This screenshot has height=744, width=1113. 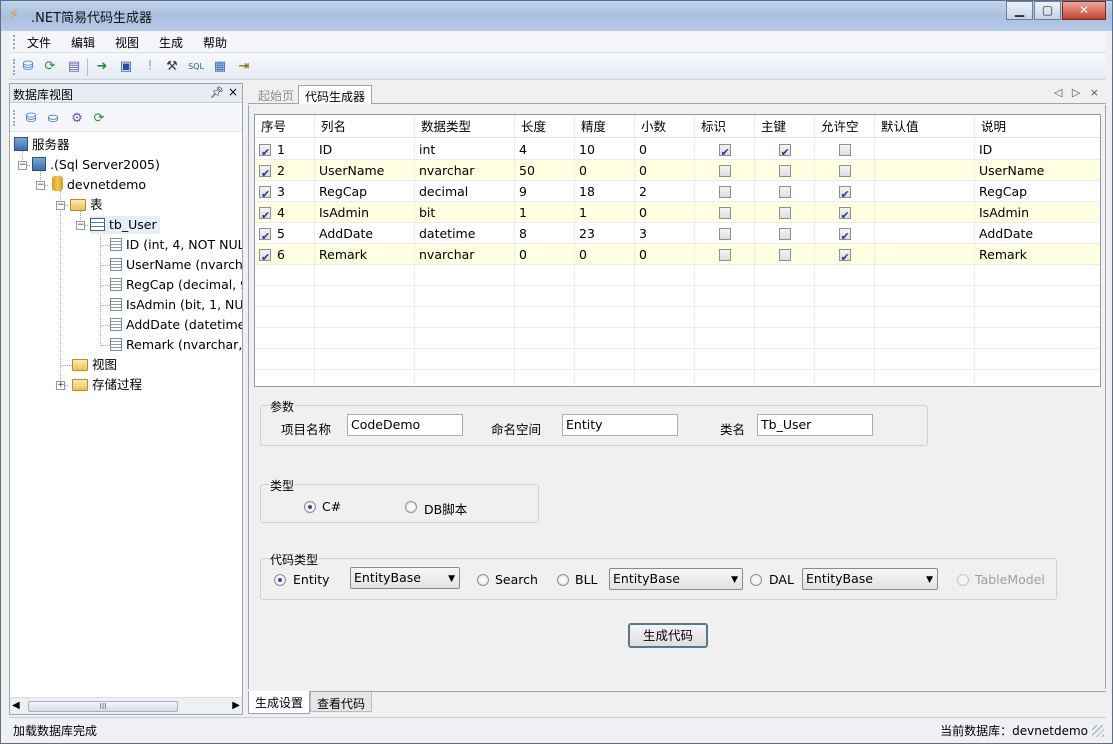 What do you see at coordinates (465, 191) in the screenshot?
I see `data-type-cell: decimal` at bounding box center [465, 191].